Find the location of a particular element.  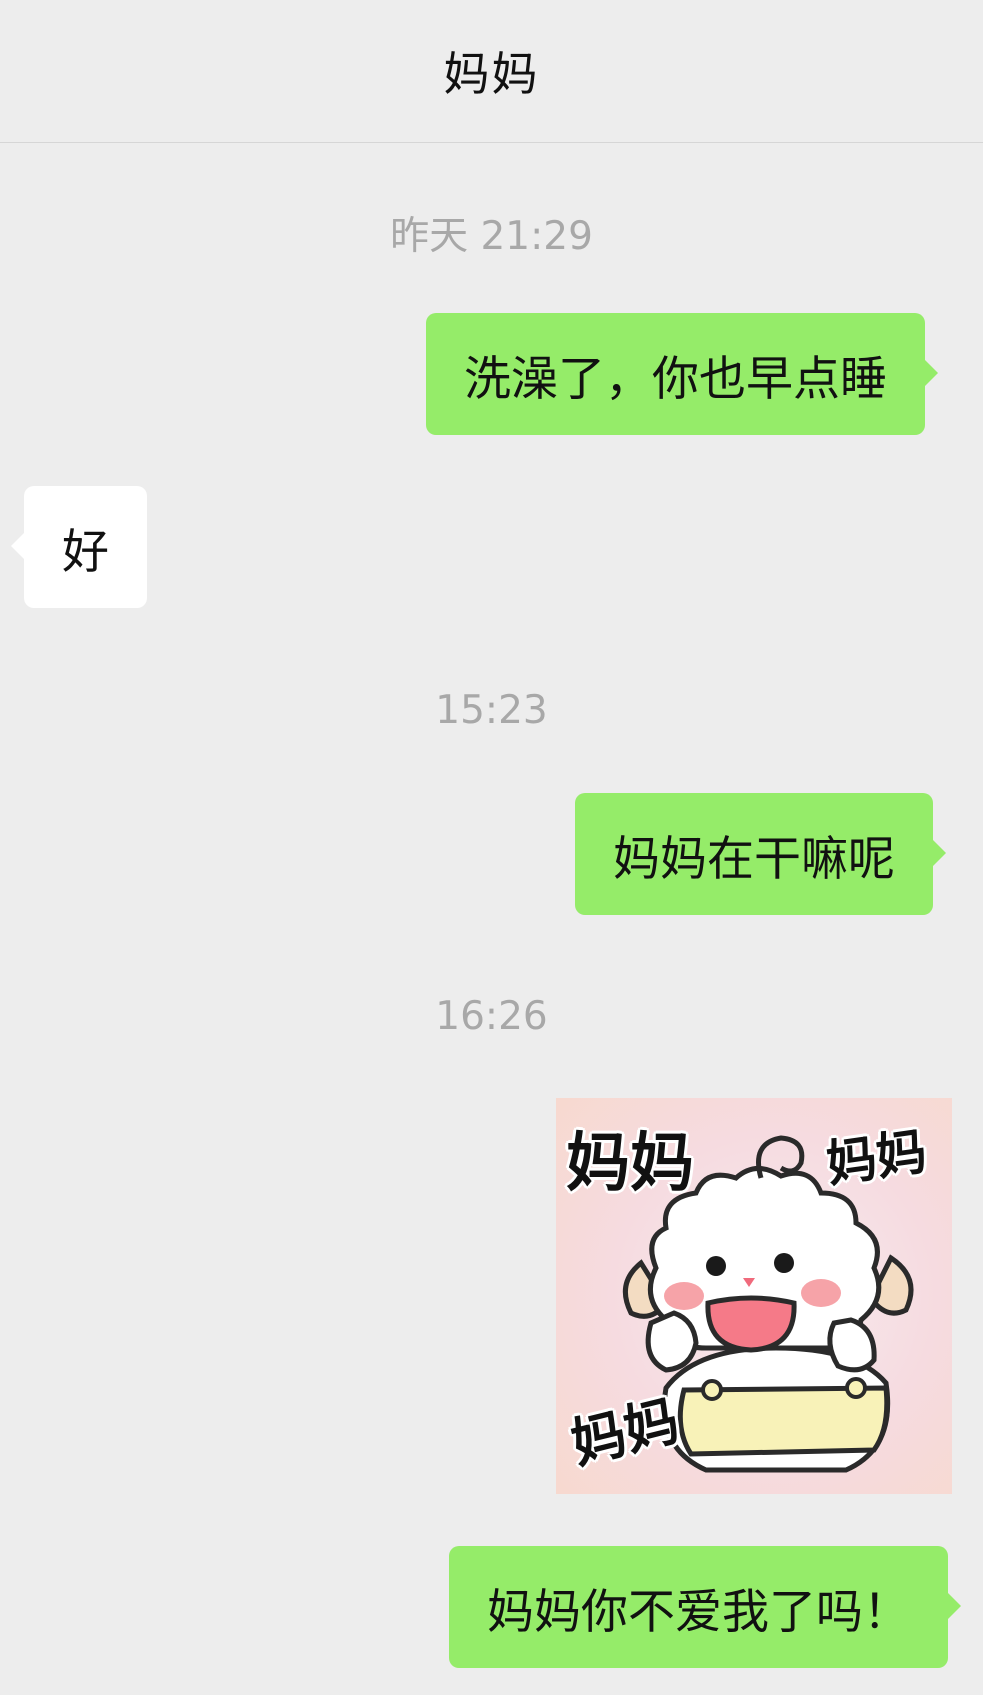

message-bubble-received: 好 is located at coordinates (79, 547).